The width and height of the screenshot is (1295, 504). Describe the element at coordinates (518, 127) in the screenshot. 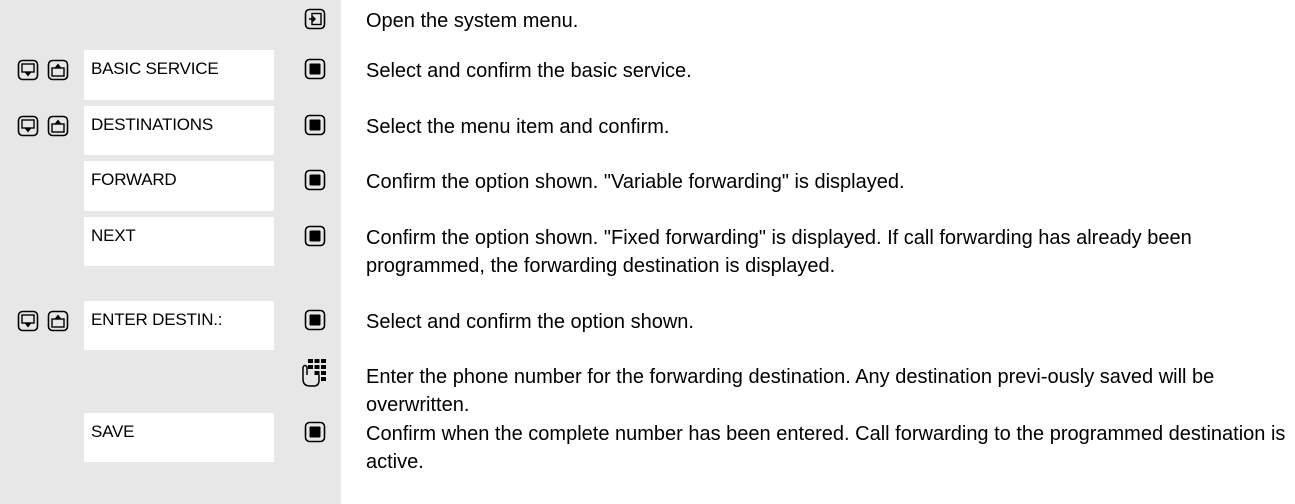

I see `step-text: Select the menu item and confirm.` at that location.